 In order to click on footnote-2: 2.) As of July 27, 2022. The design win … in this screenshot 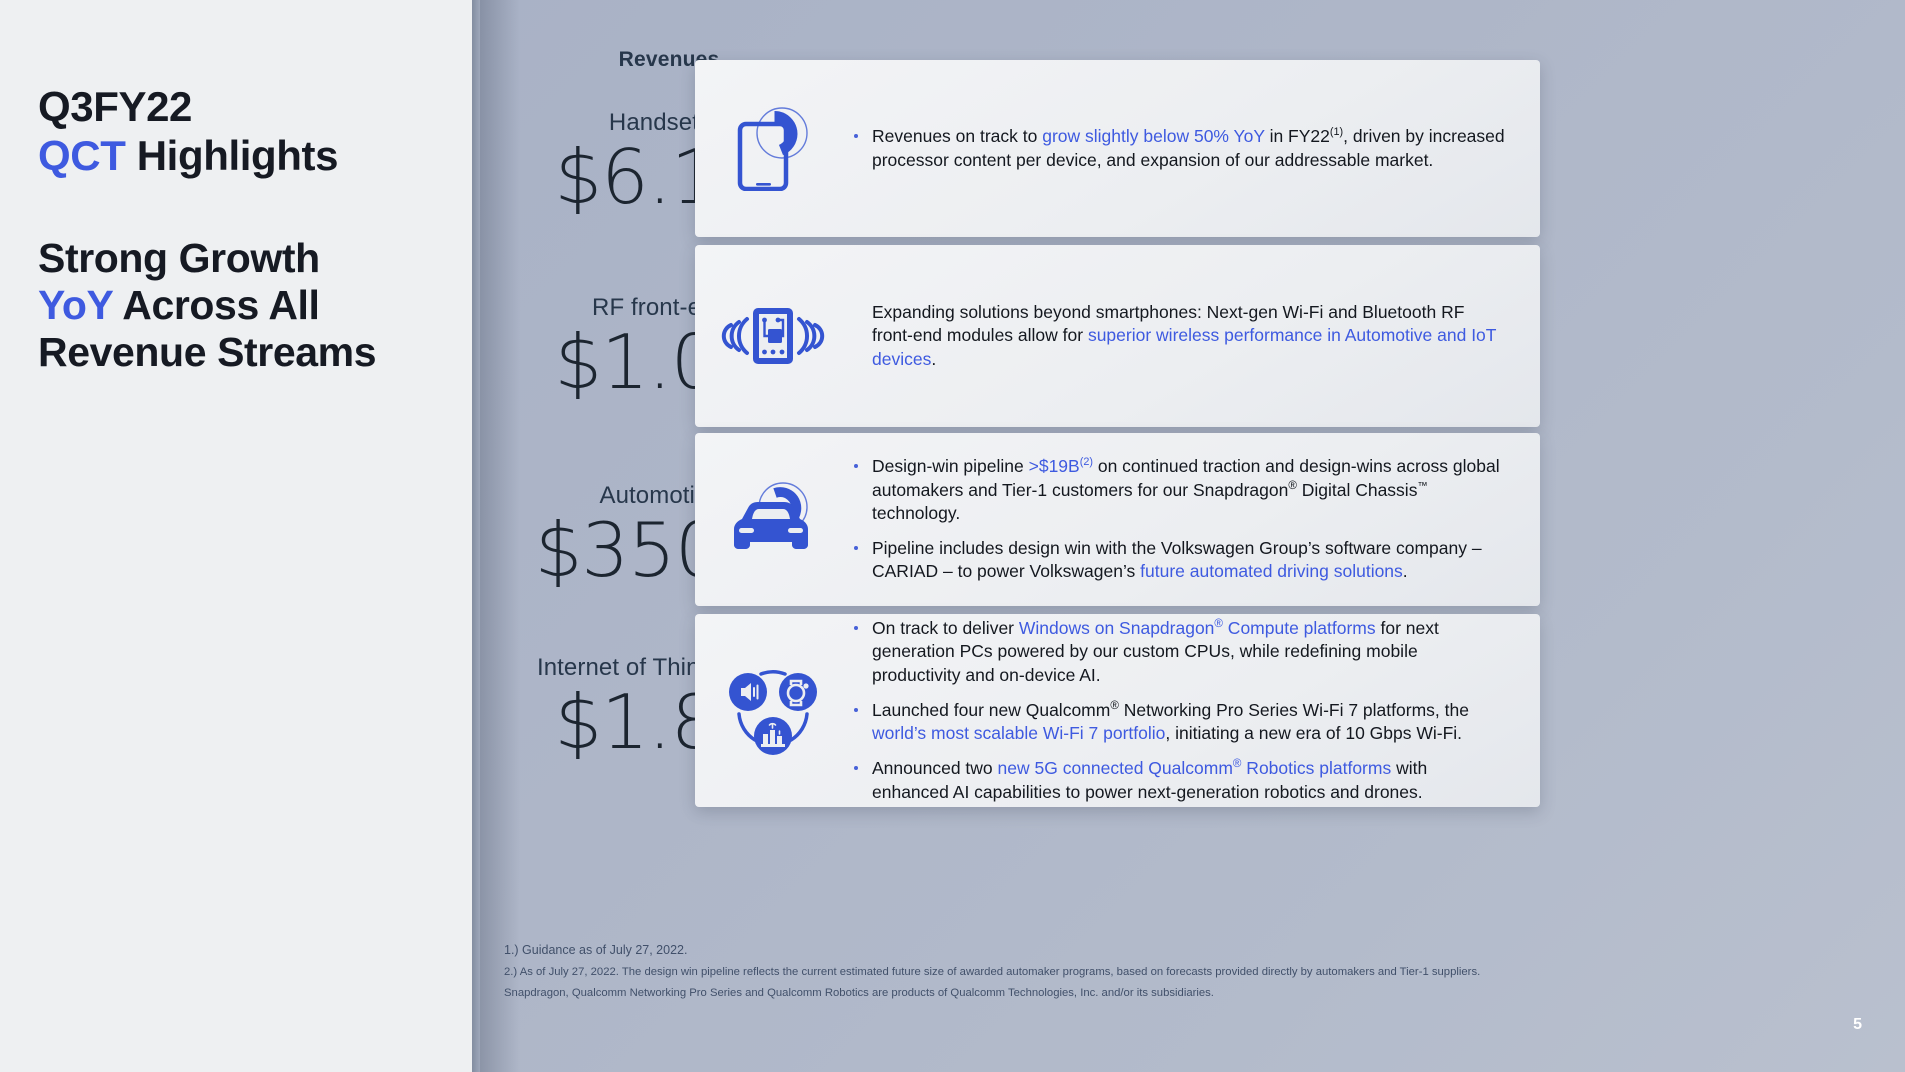, I will do `click(992, 971)`.